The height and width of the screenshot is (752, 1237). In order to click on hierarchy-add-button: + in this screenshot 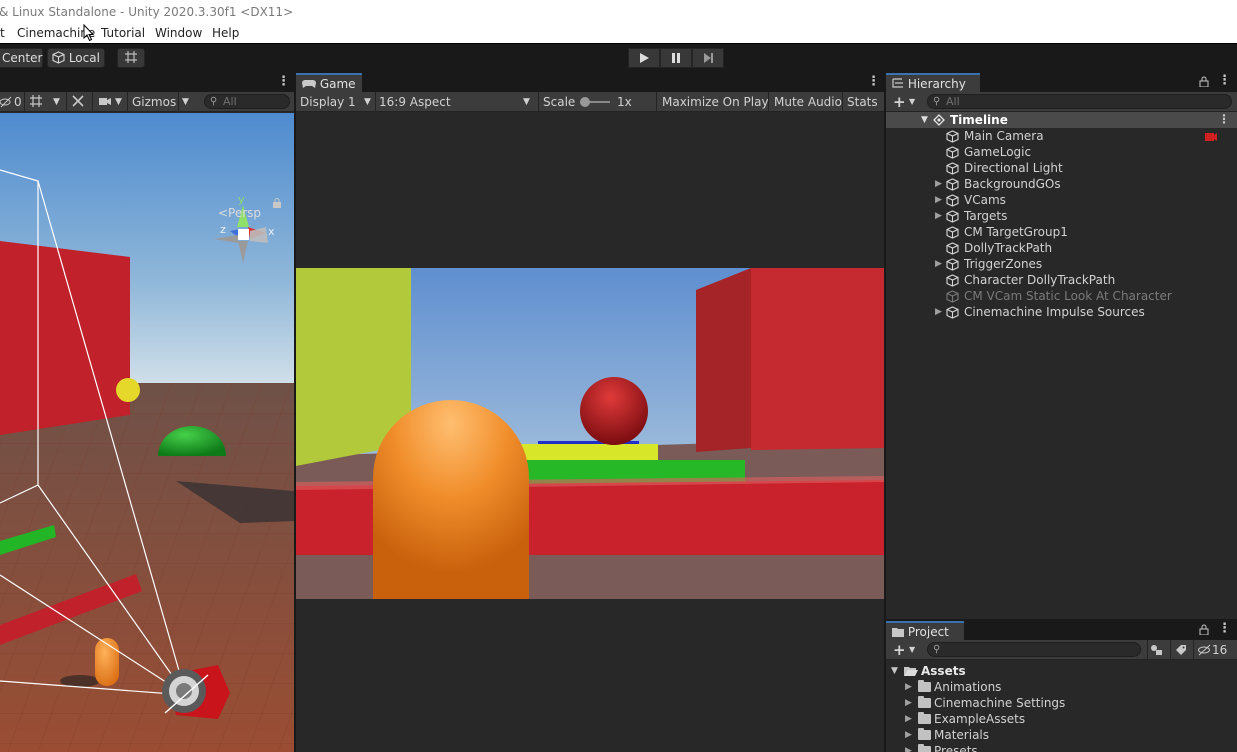, I will do `click(899, 102)`.